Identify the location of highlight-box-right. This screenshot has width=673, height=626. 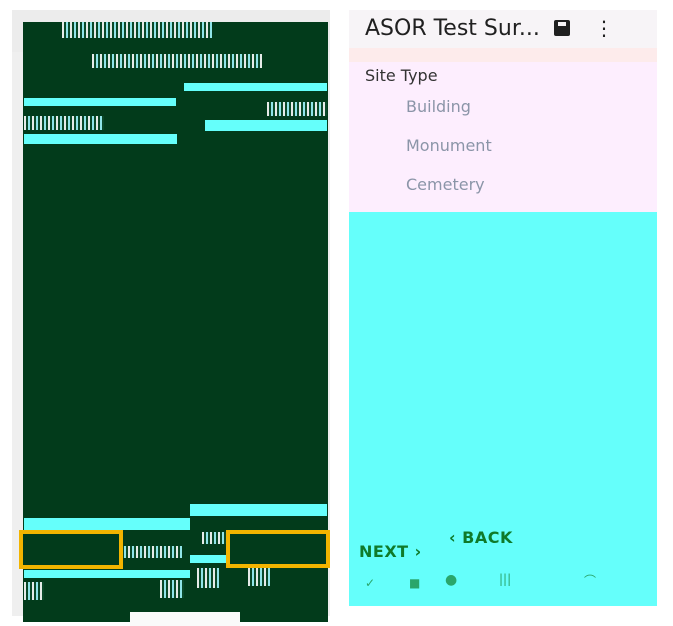
(278, 549).